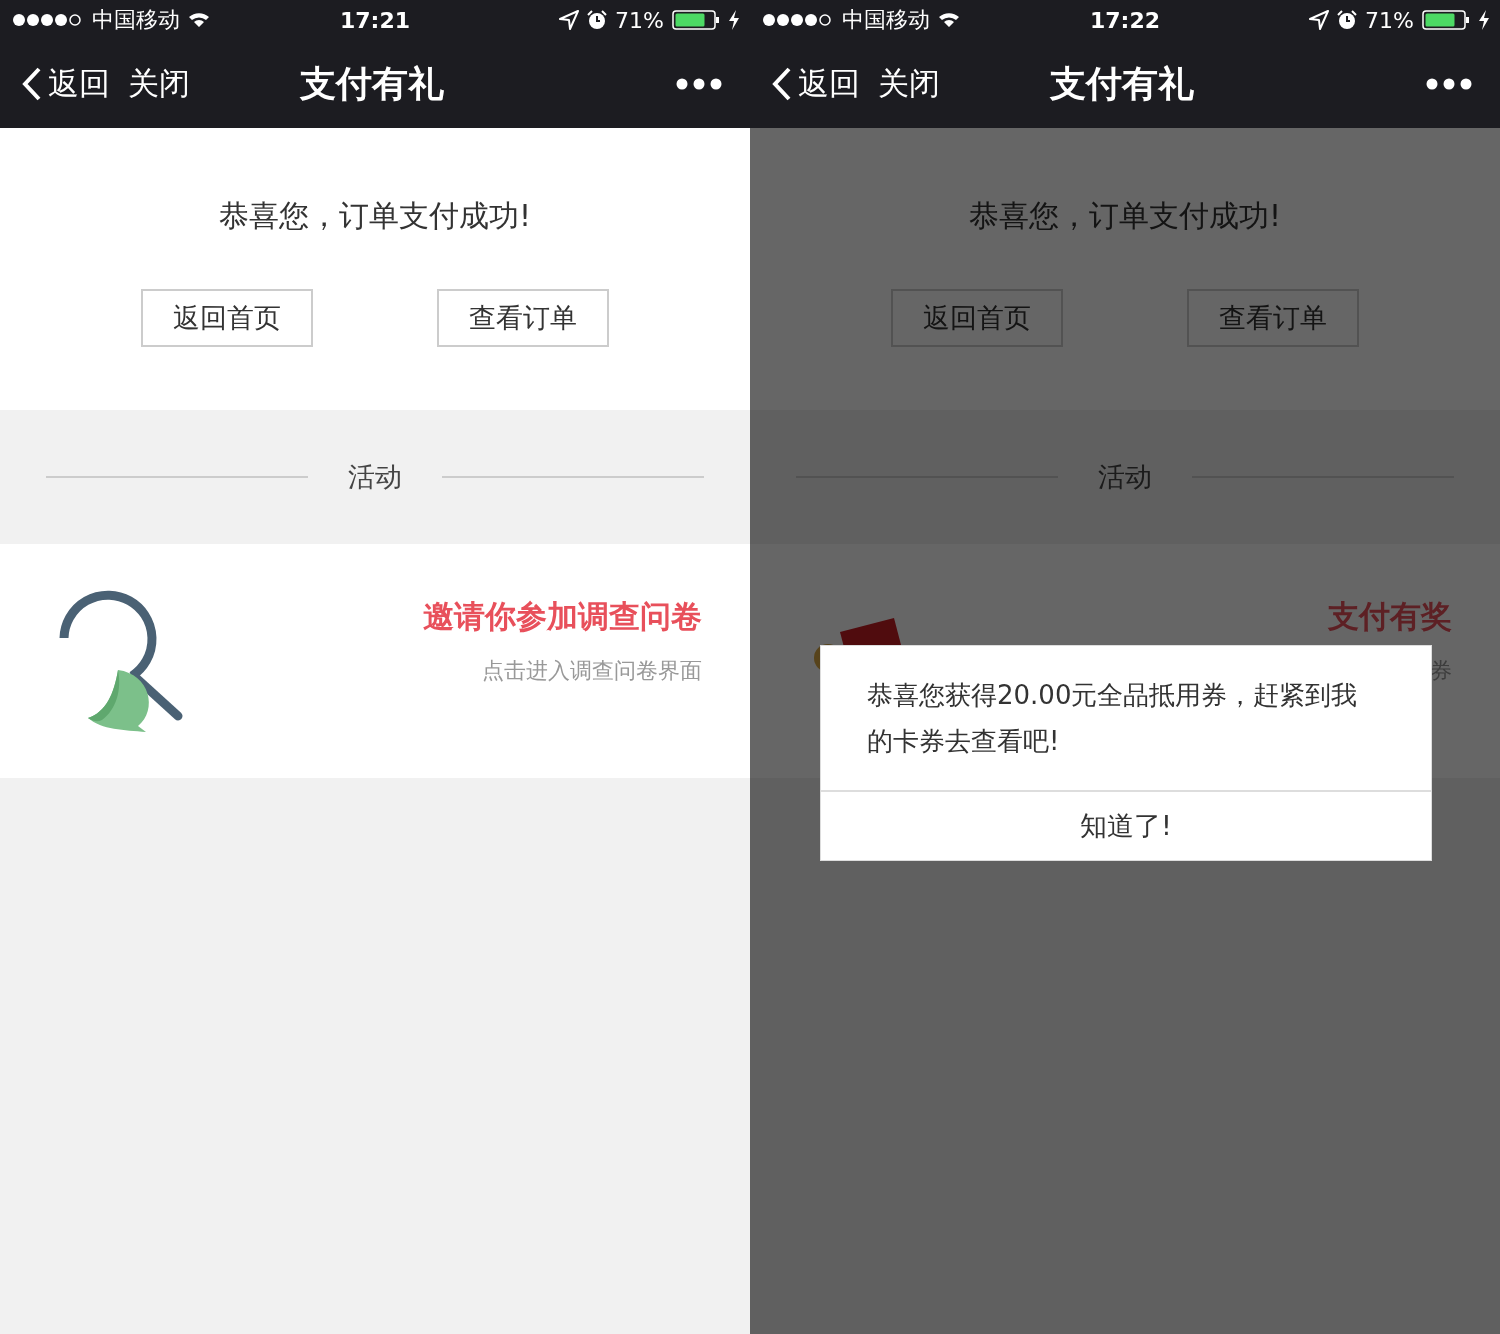  What do you see at coordinates (1125, 20) in the screenshot?
I see `status-time: 17:22` at bounding box center [1125, 20].